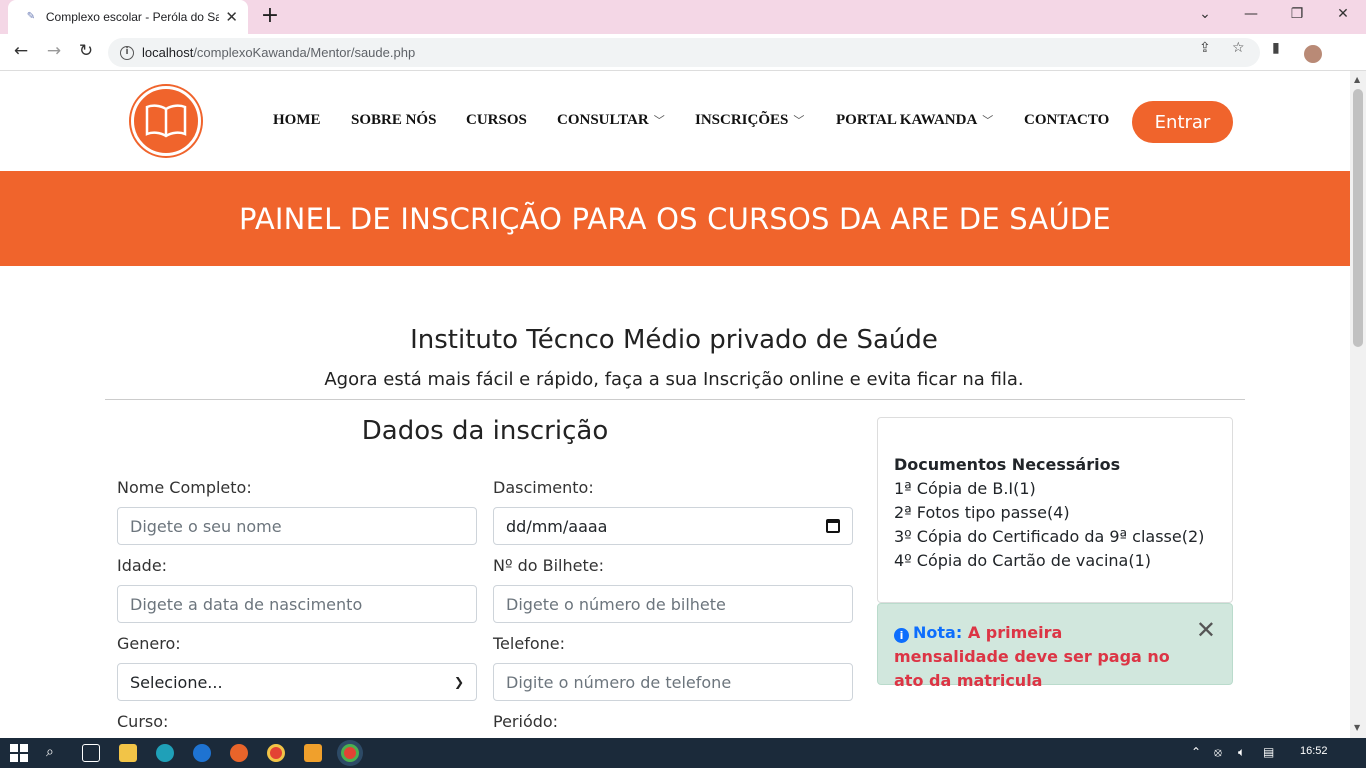 Image resolution: width=1366 pixels, height=768 pixels. Describe the element at coordinates (1066, 120) in the screenshot. I see `nav-contacto: CONTACTO` at that location.